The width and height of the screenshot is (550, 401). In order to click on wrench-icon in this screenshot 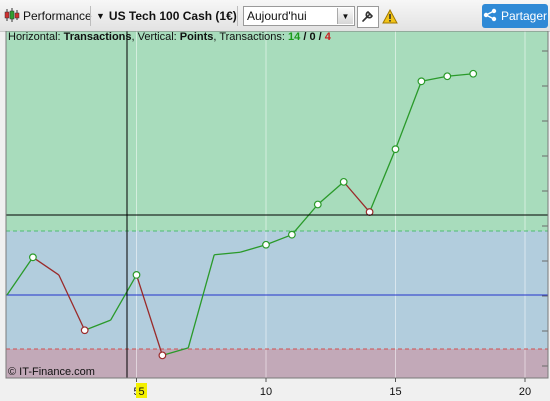, I will do `click(368, 17)`.